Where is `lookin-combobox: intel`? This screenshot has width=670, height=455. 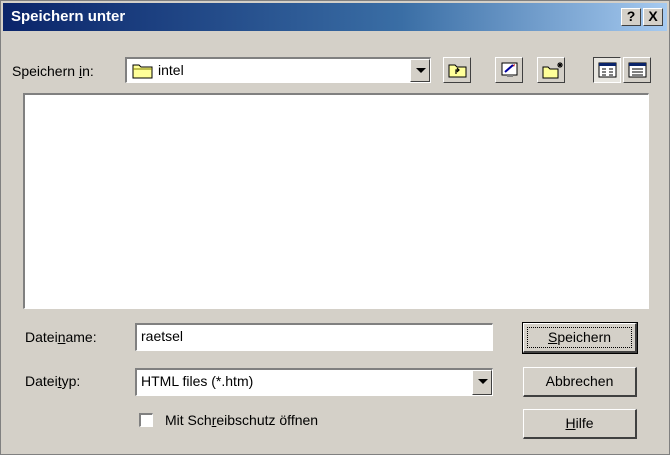 lookin-combobox: intel is located at coordinates (278, 70).